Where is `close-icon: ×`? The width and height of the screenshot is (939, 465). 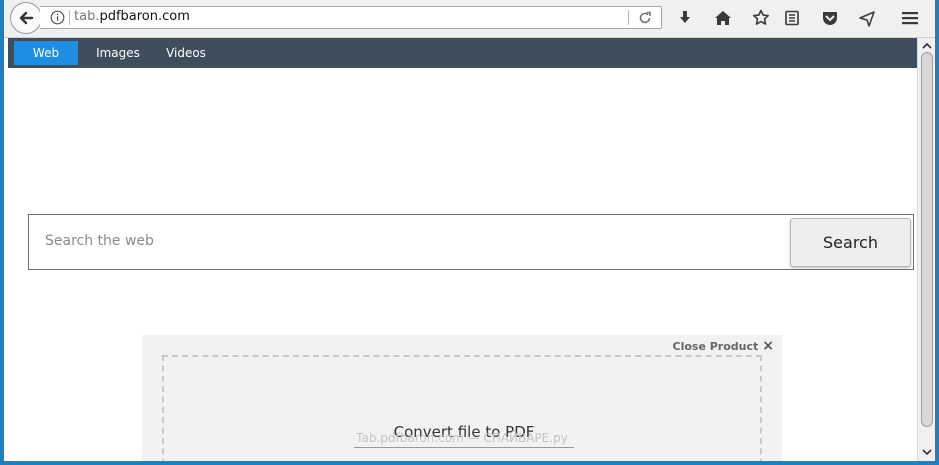
close-icon: × is located at coordinates (768, 346).